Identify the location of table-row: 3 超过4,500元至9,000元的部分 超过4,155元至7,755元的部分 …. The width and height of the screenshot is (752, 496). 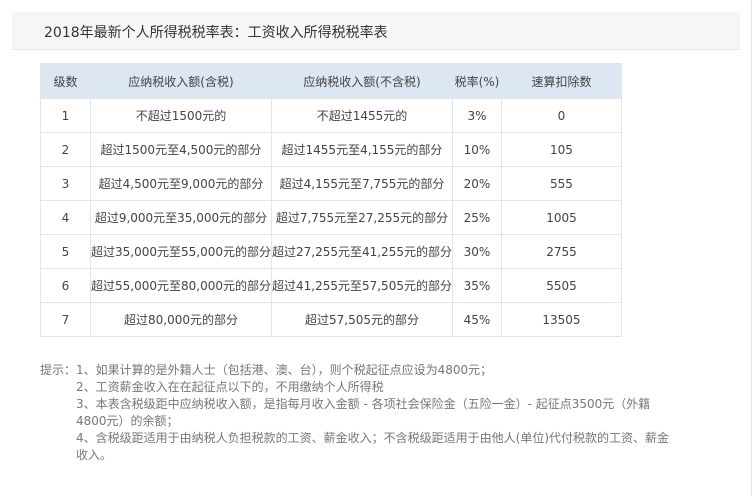
(331, 183).